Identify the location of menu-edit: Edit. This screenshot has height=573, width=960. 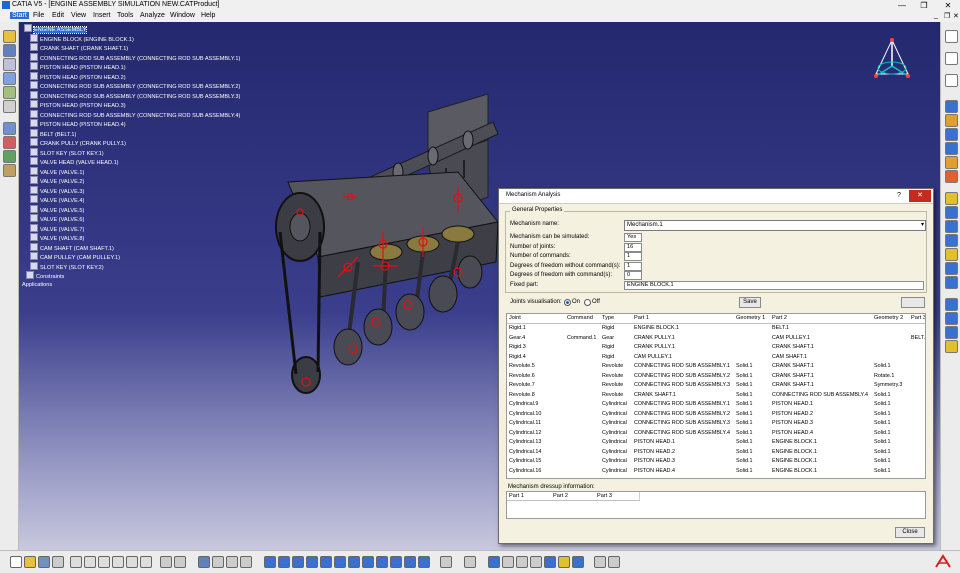
(58, 15).